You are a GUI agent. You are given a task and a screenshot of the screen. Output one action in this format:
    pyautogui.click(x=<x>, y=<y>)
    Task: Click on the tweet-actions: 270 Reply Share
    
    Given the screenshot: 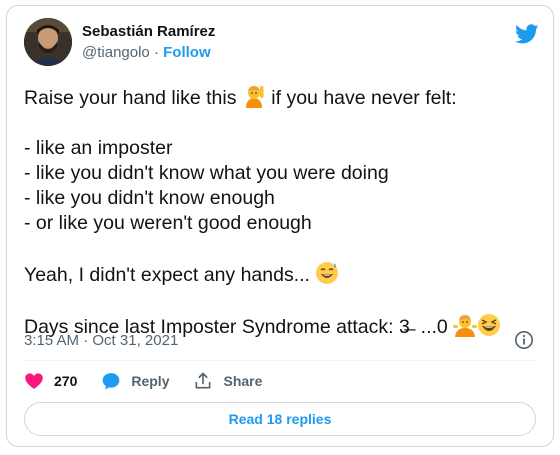 What is the action you would take?
    pyautogui.click(x=155, y=381)
    